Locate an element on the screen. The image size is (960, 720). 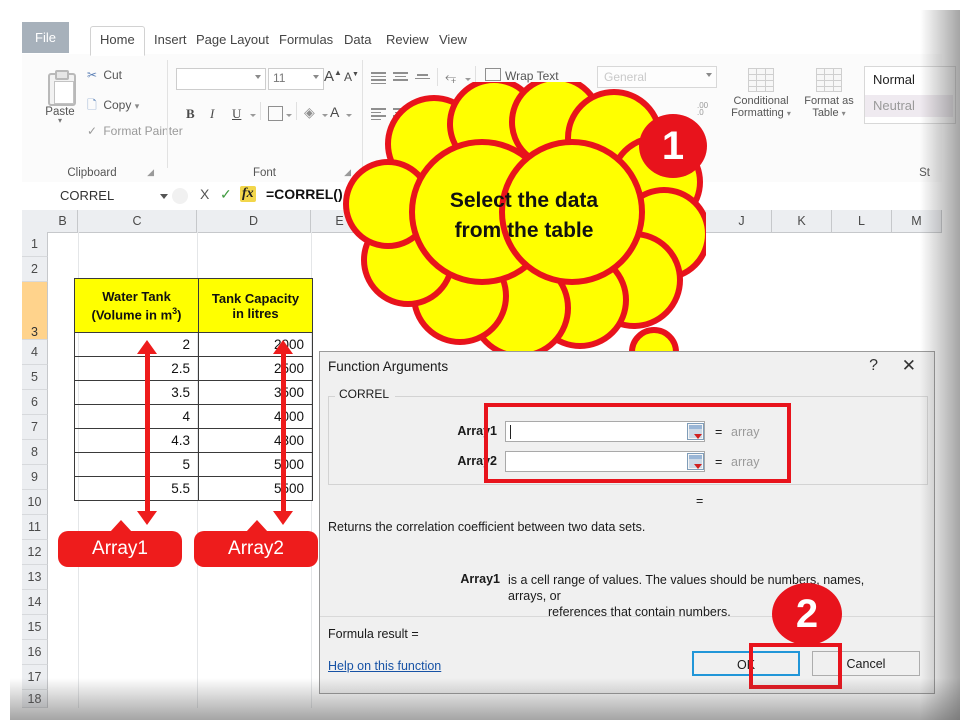
borders-icon is located at coordinates (275, 113).